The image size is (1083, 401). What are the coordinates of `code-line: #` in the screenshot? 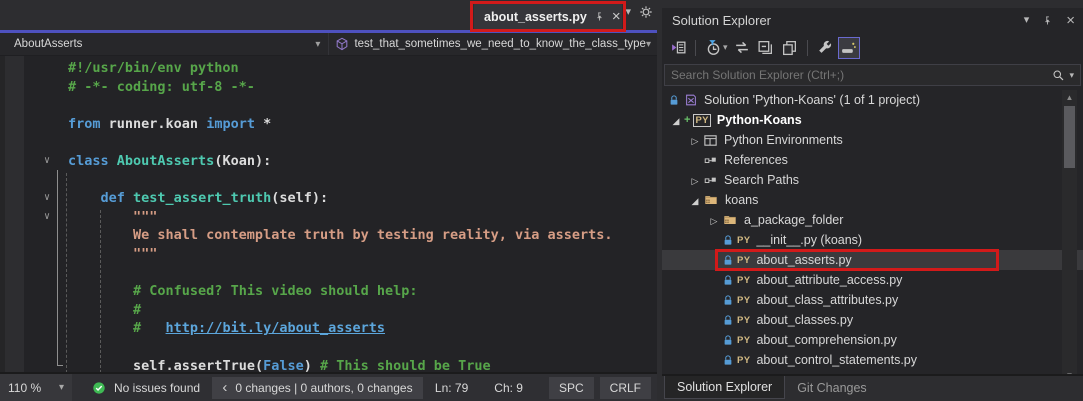 It's located at (328, 310).